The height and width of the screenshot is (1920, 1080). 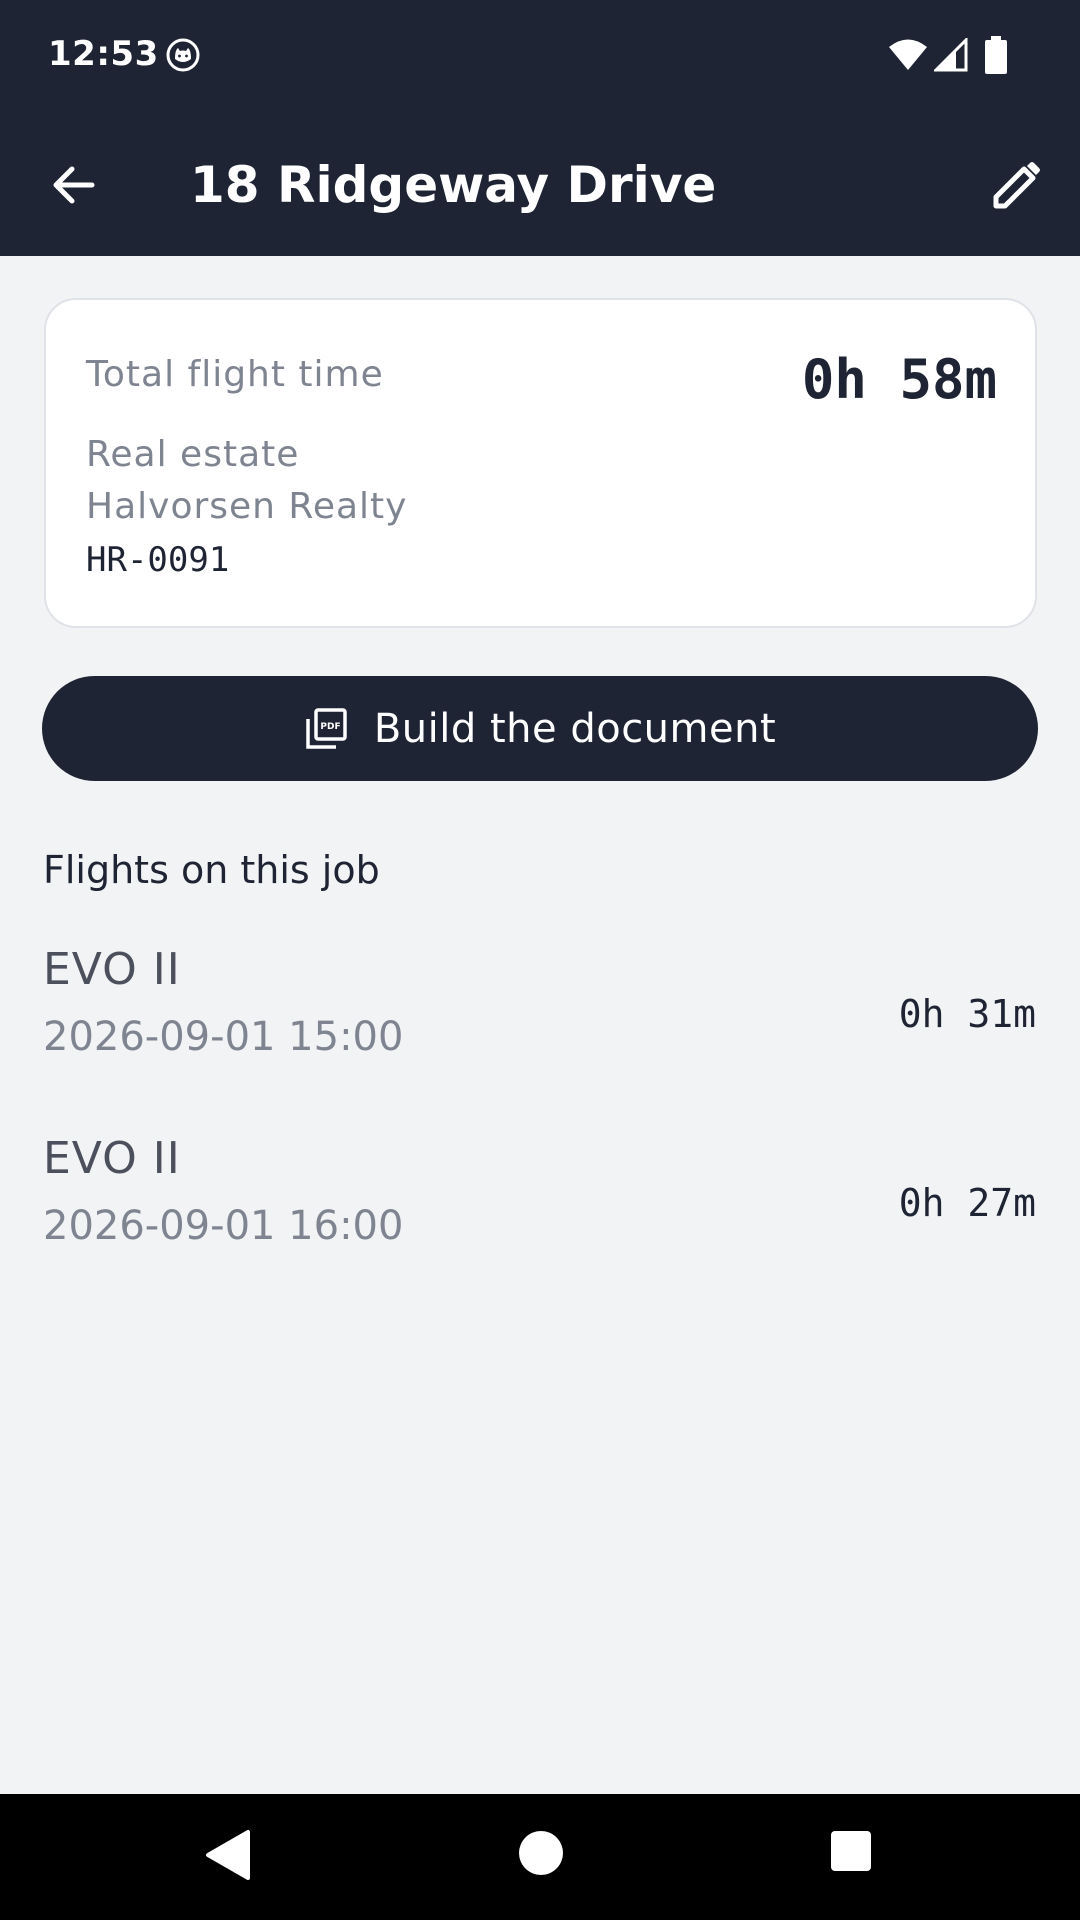 What do you see at coordinates (540, 1019) in the screenshot?
I see `flight-list-item: EVO II 2026-09-01 15:00 0h 31m` at bounding box center [540, 1019].